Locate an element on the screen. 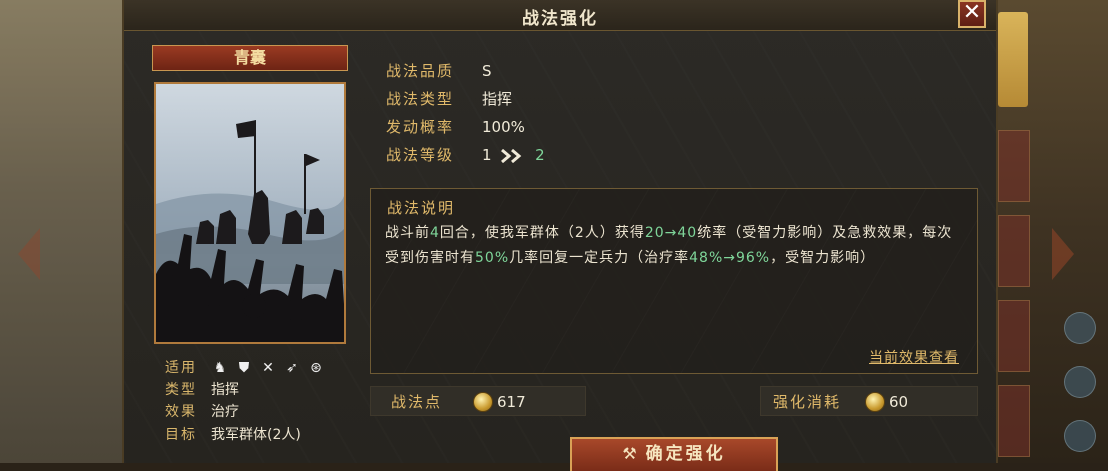 The width and height of the screenshot is (1108, 471). level-next: 2 is located at coordinates (540, 155).